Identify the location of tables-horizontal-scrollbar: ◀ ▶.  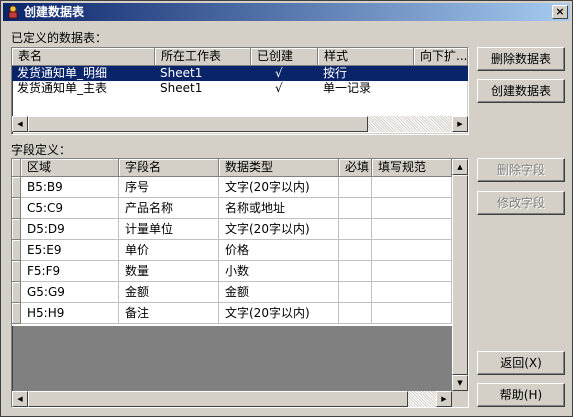
(240, 124).